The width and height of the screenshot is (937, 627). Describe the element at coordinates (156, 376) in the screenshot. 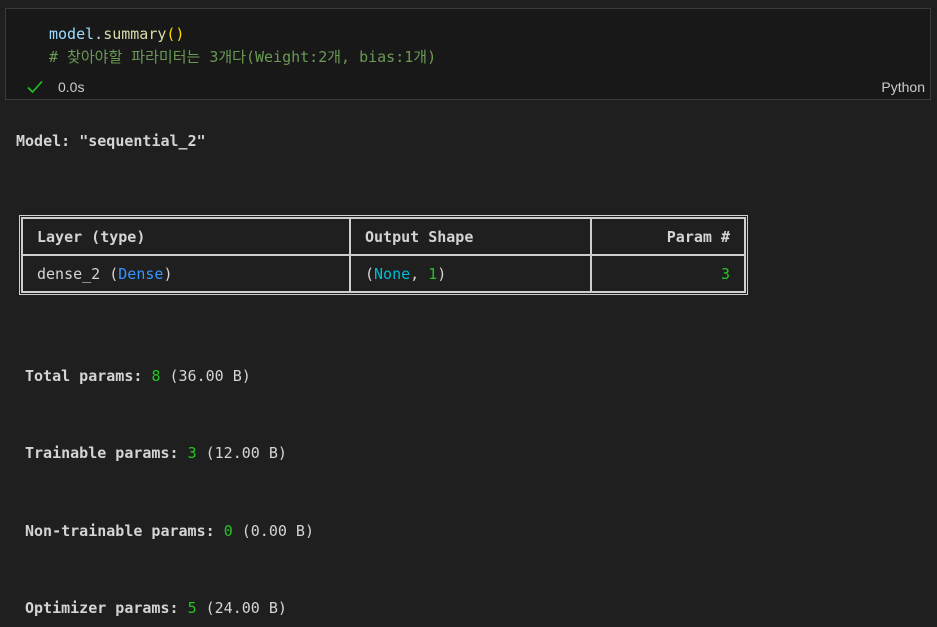

I see `param-count: 8` at that location.